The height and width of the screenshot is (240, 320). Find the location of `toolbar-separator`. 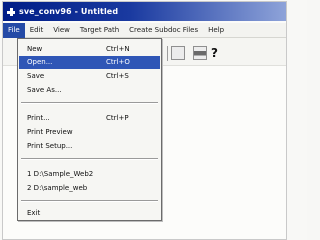

toolbar-separator is located at coordinates (167, 53).